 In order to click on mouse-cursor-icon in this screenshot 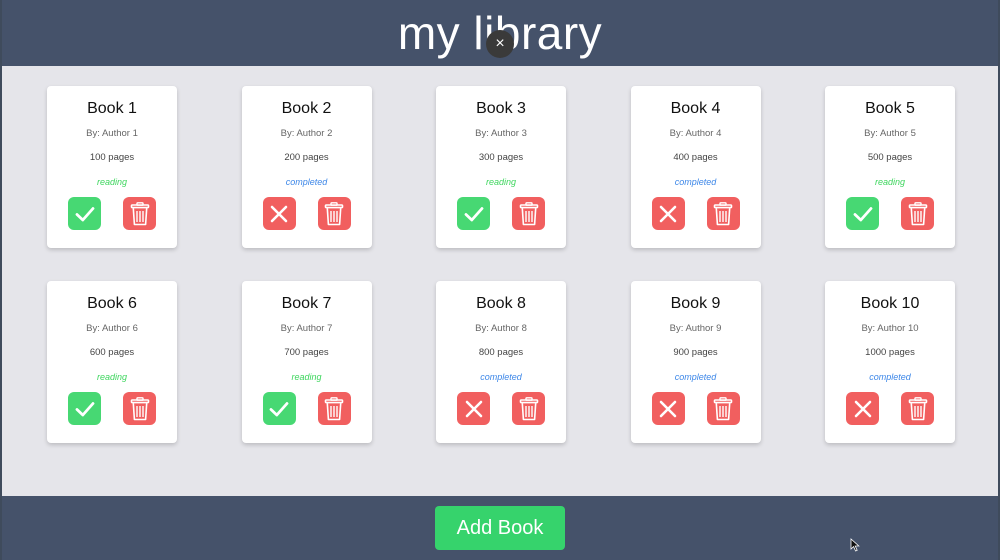, I will do `click(855, 545)`.